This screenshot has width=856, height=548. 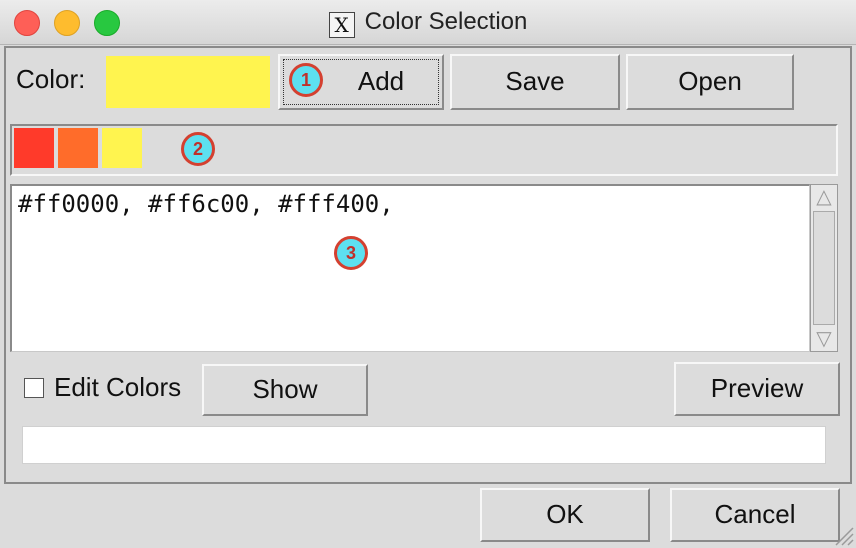 I want to click on scroll-up-arrow-icon: △, so click(x=824, y=197).